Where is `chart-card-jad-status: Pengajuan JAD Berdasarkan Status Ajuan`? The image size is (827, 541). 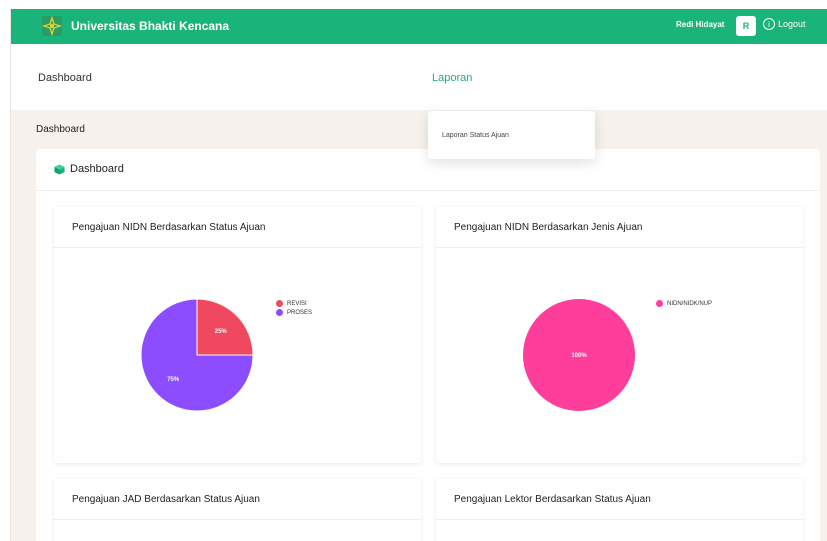 chart-card-jad-status: Pengajuan JAD Berdasarkan Status Ajuan is located at coordinates (237, 510).